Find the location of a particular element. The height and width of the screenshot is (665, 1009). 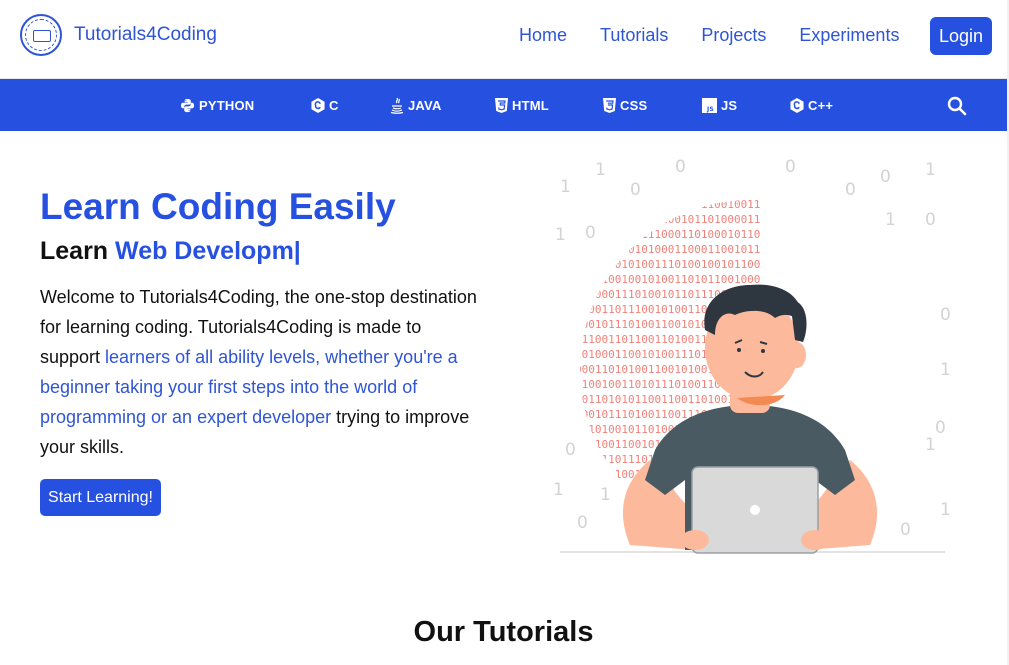

start-learning-button: Start Learning! is located at coordinates (100, 497).